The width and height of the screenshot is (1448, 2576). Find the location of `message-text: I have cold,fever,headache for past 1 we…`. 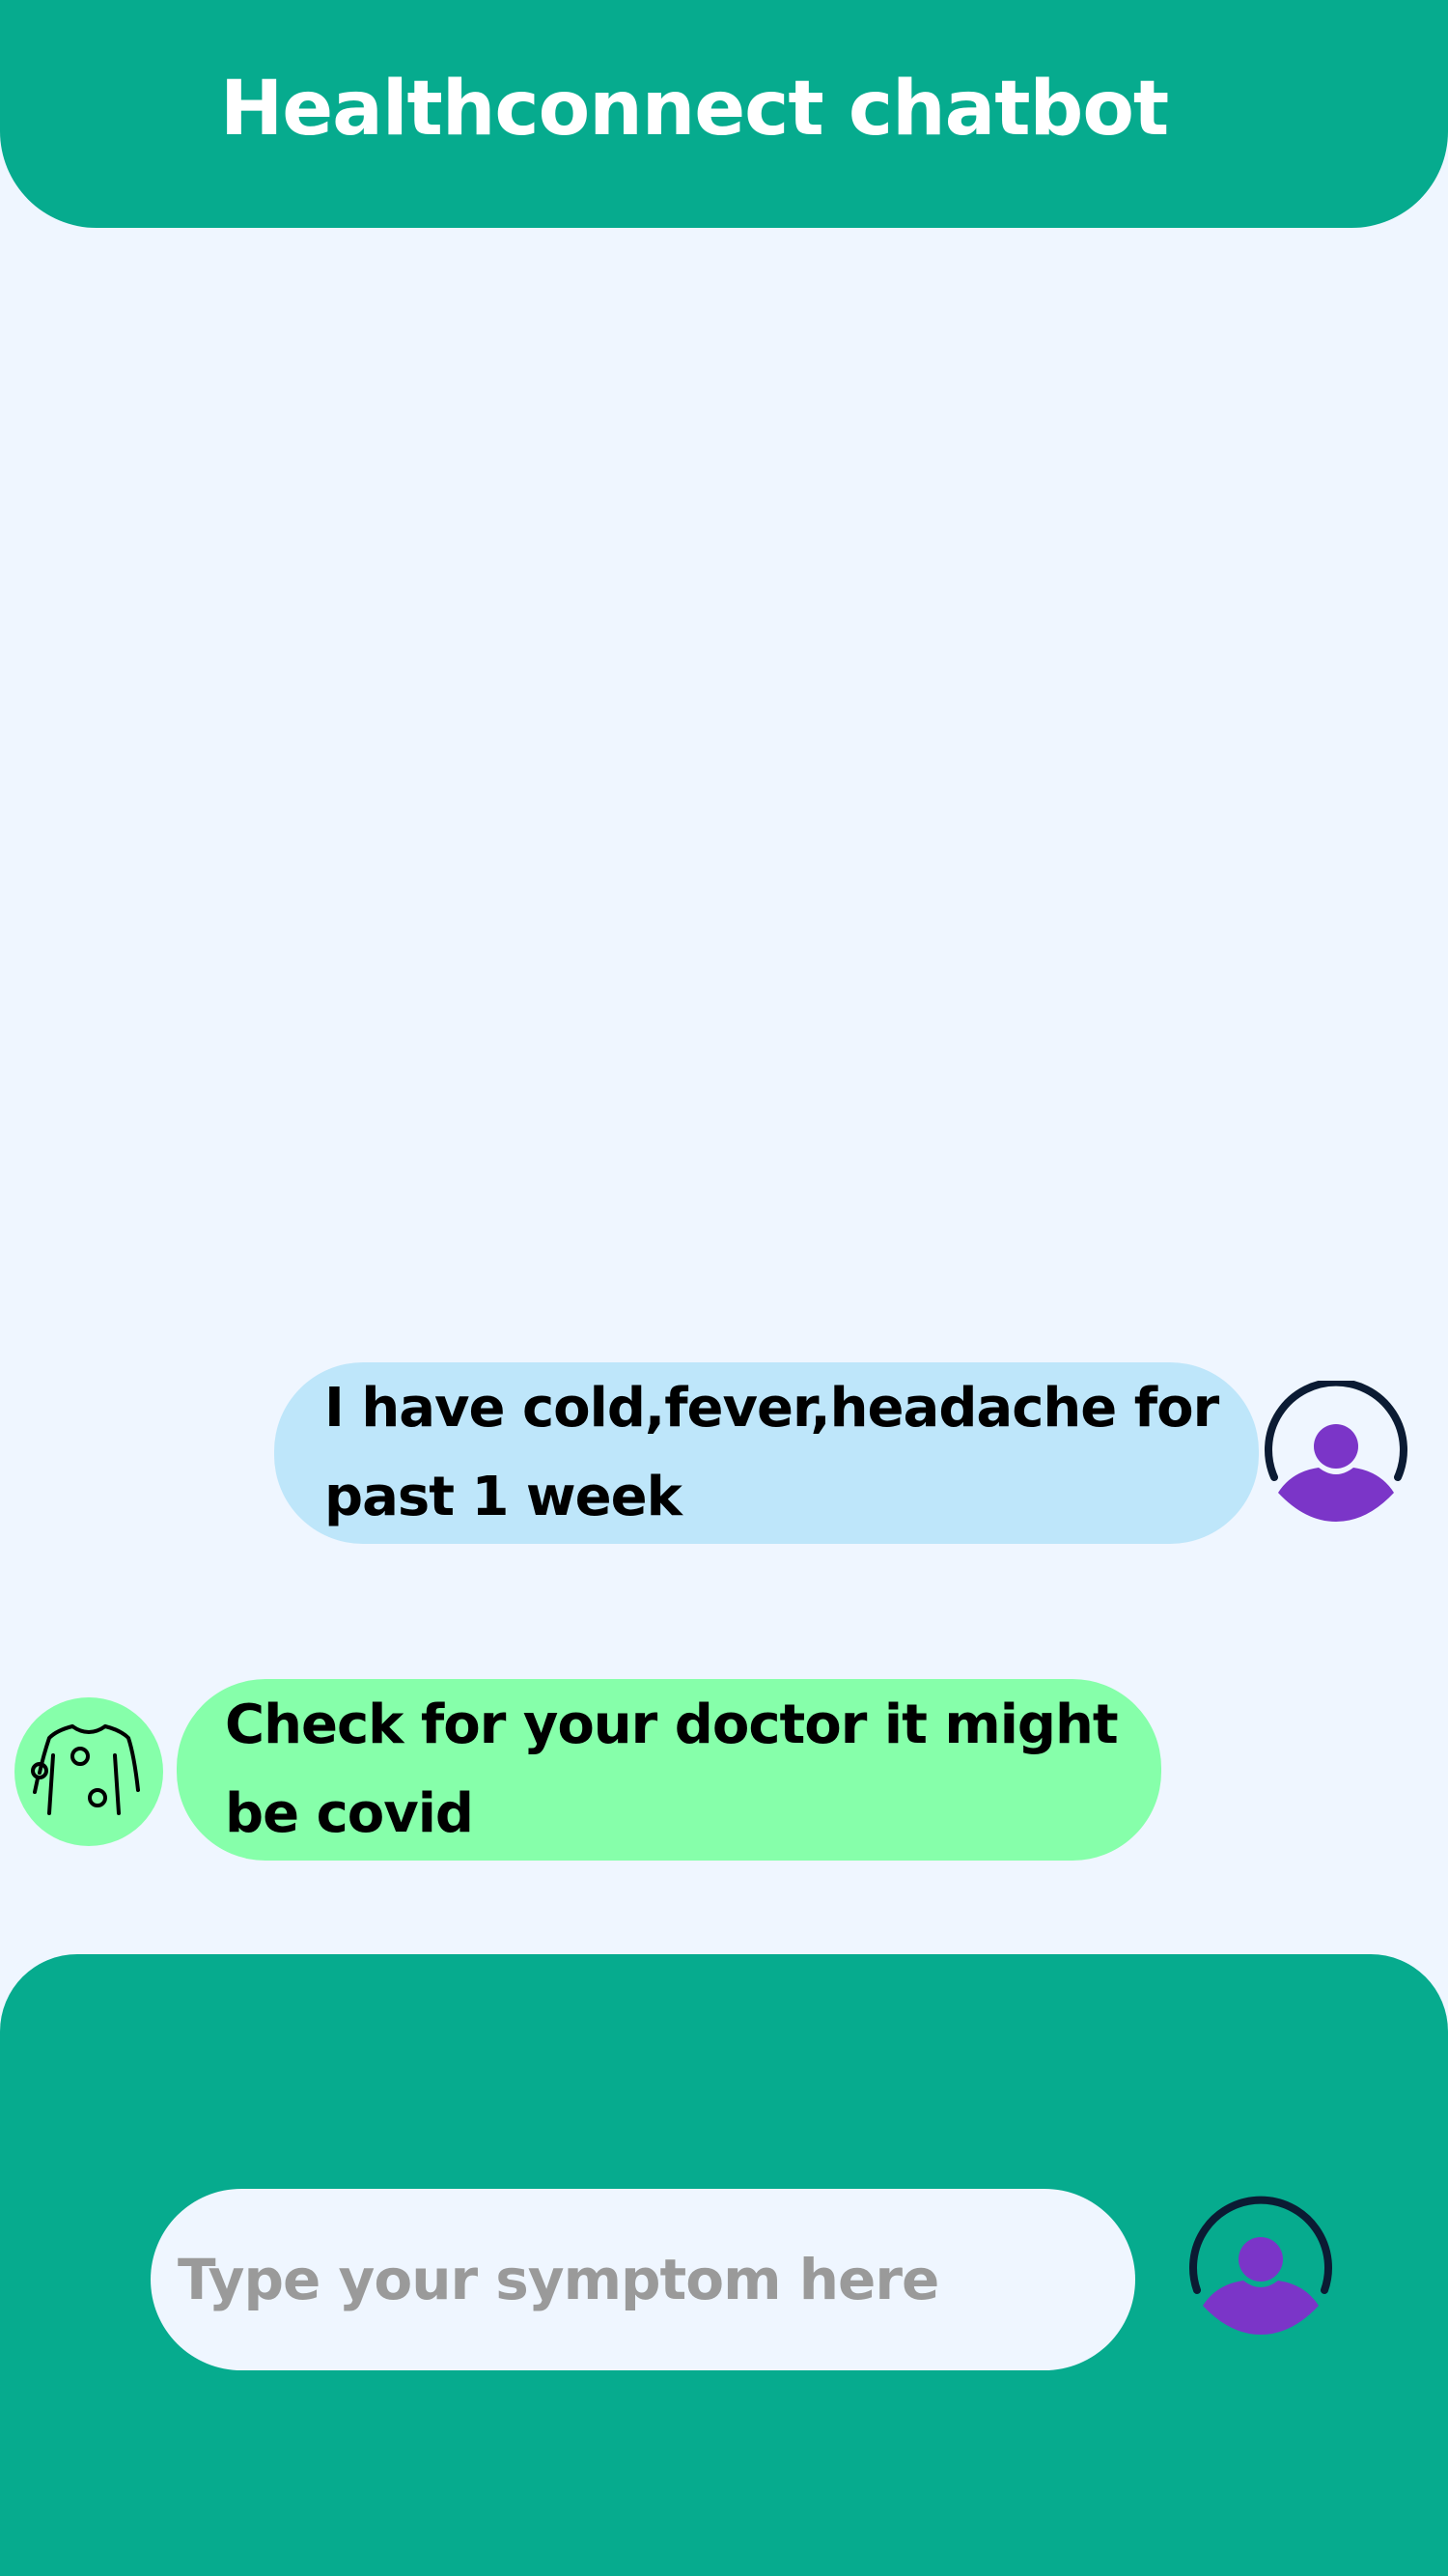

message-text: I have cold,fever,headache for past 1 we… is located at coordinates (772, 1453).